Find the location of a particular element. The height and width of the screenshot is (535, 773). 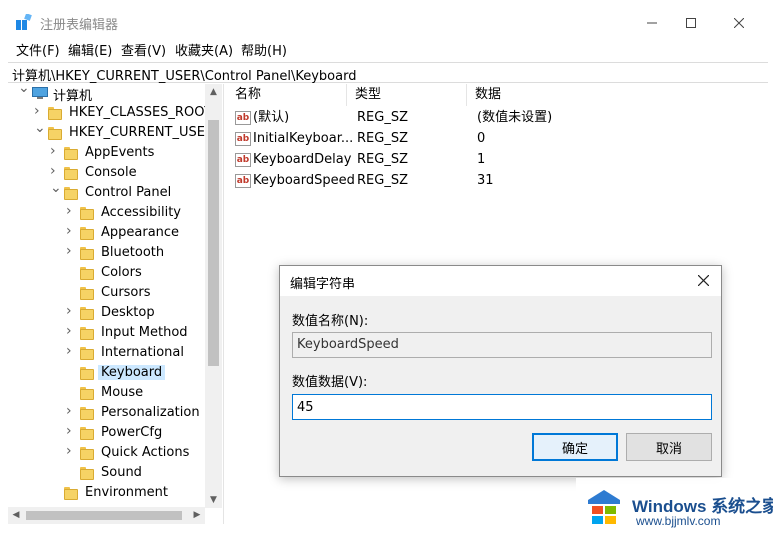

value-name-field: KeyboardSpeed is located at coordinates (502, 345).